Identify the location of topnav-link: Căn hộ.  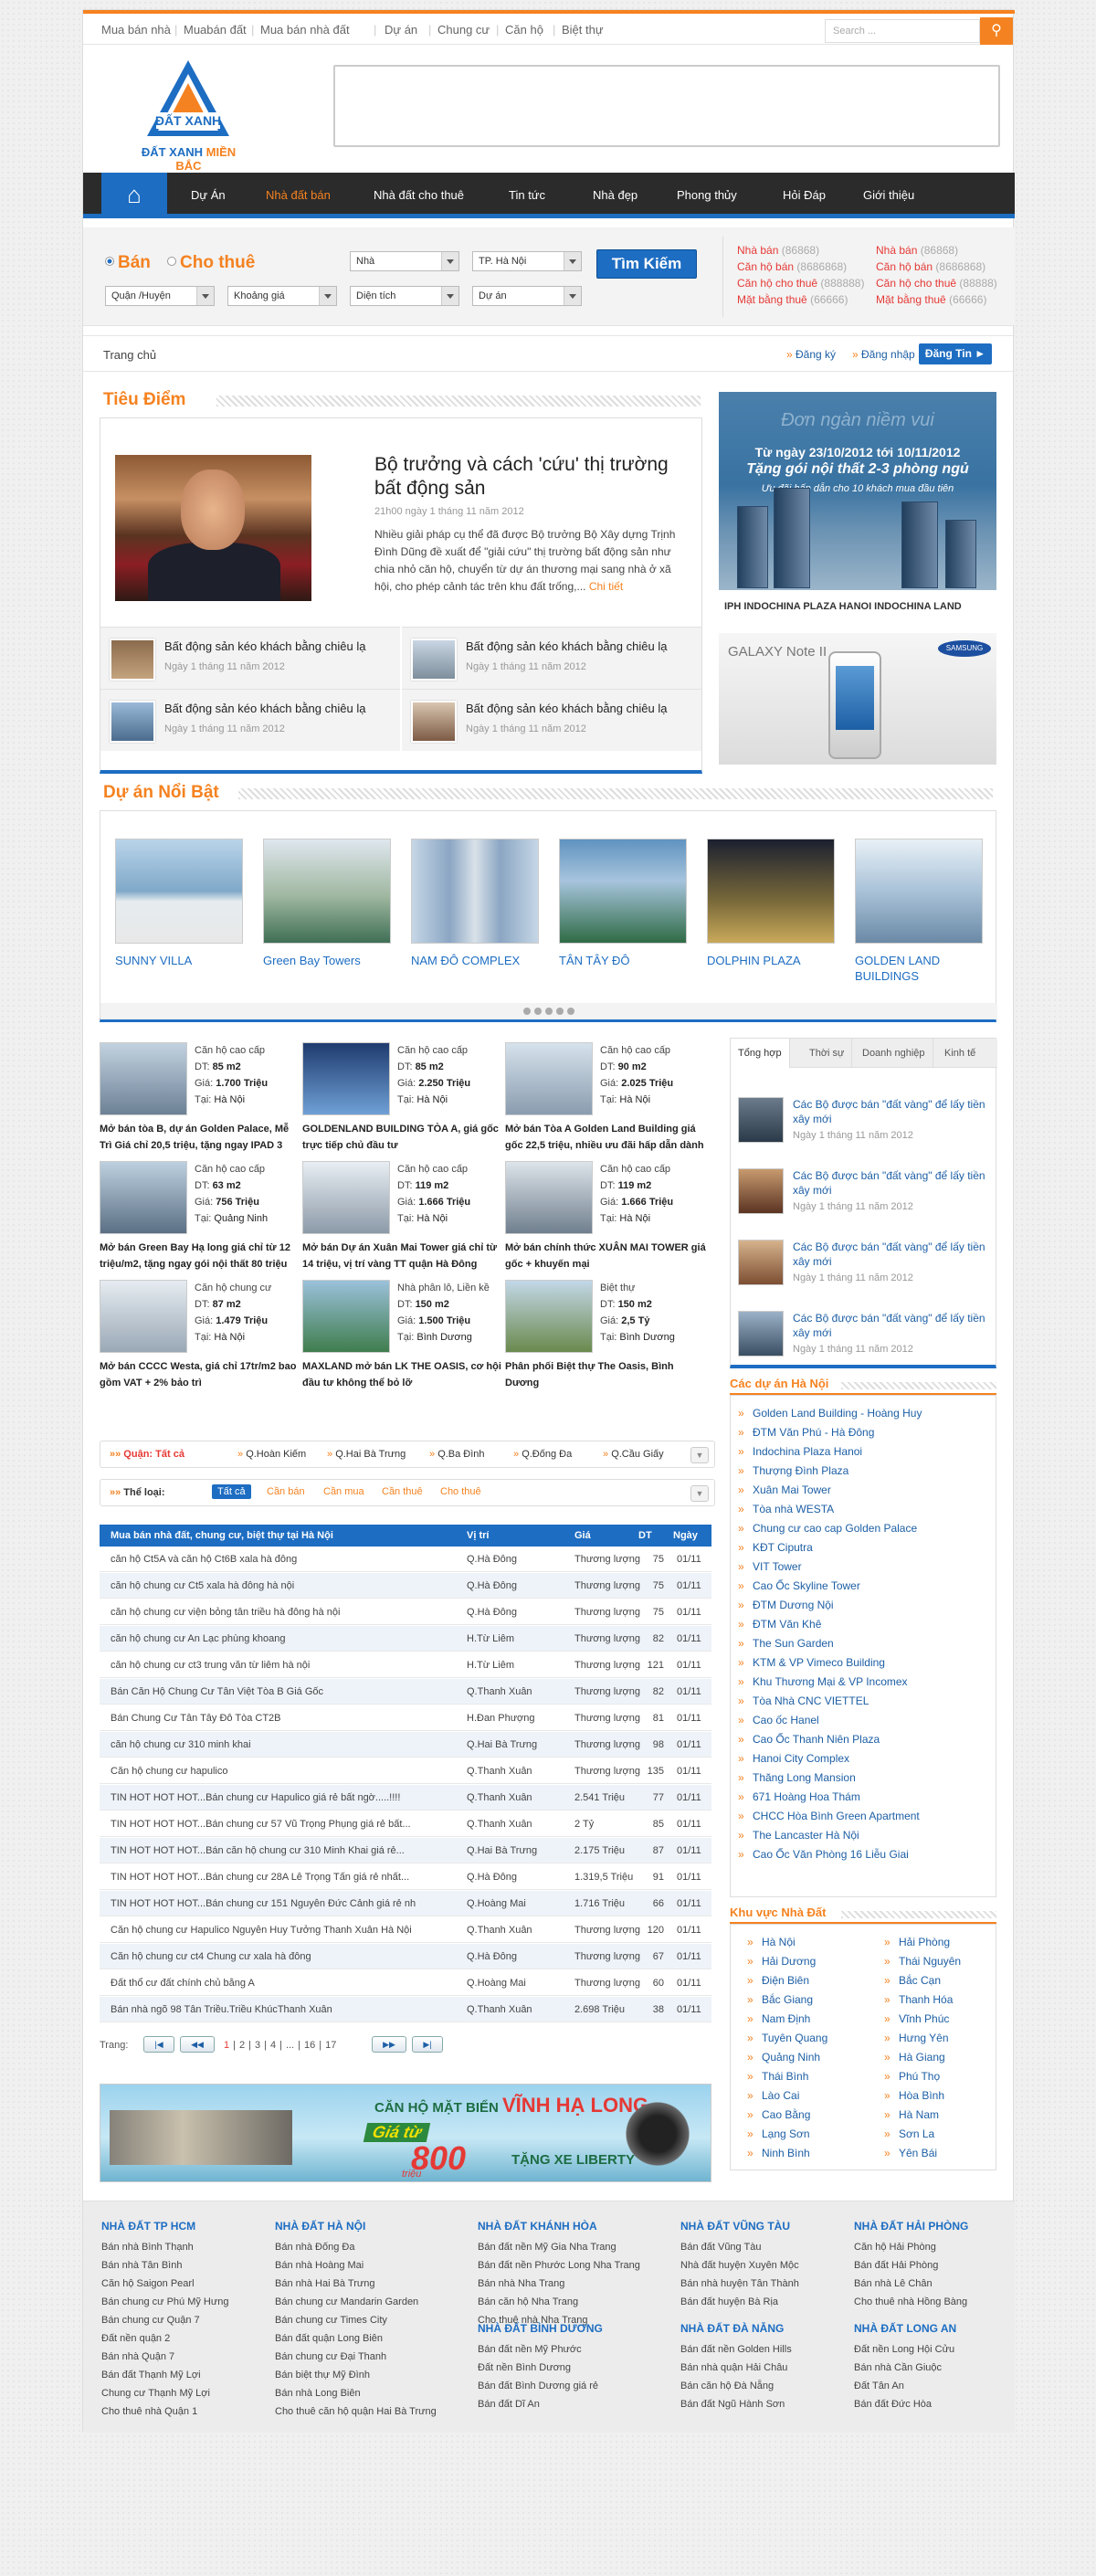
(524, 30).